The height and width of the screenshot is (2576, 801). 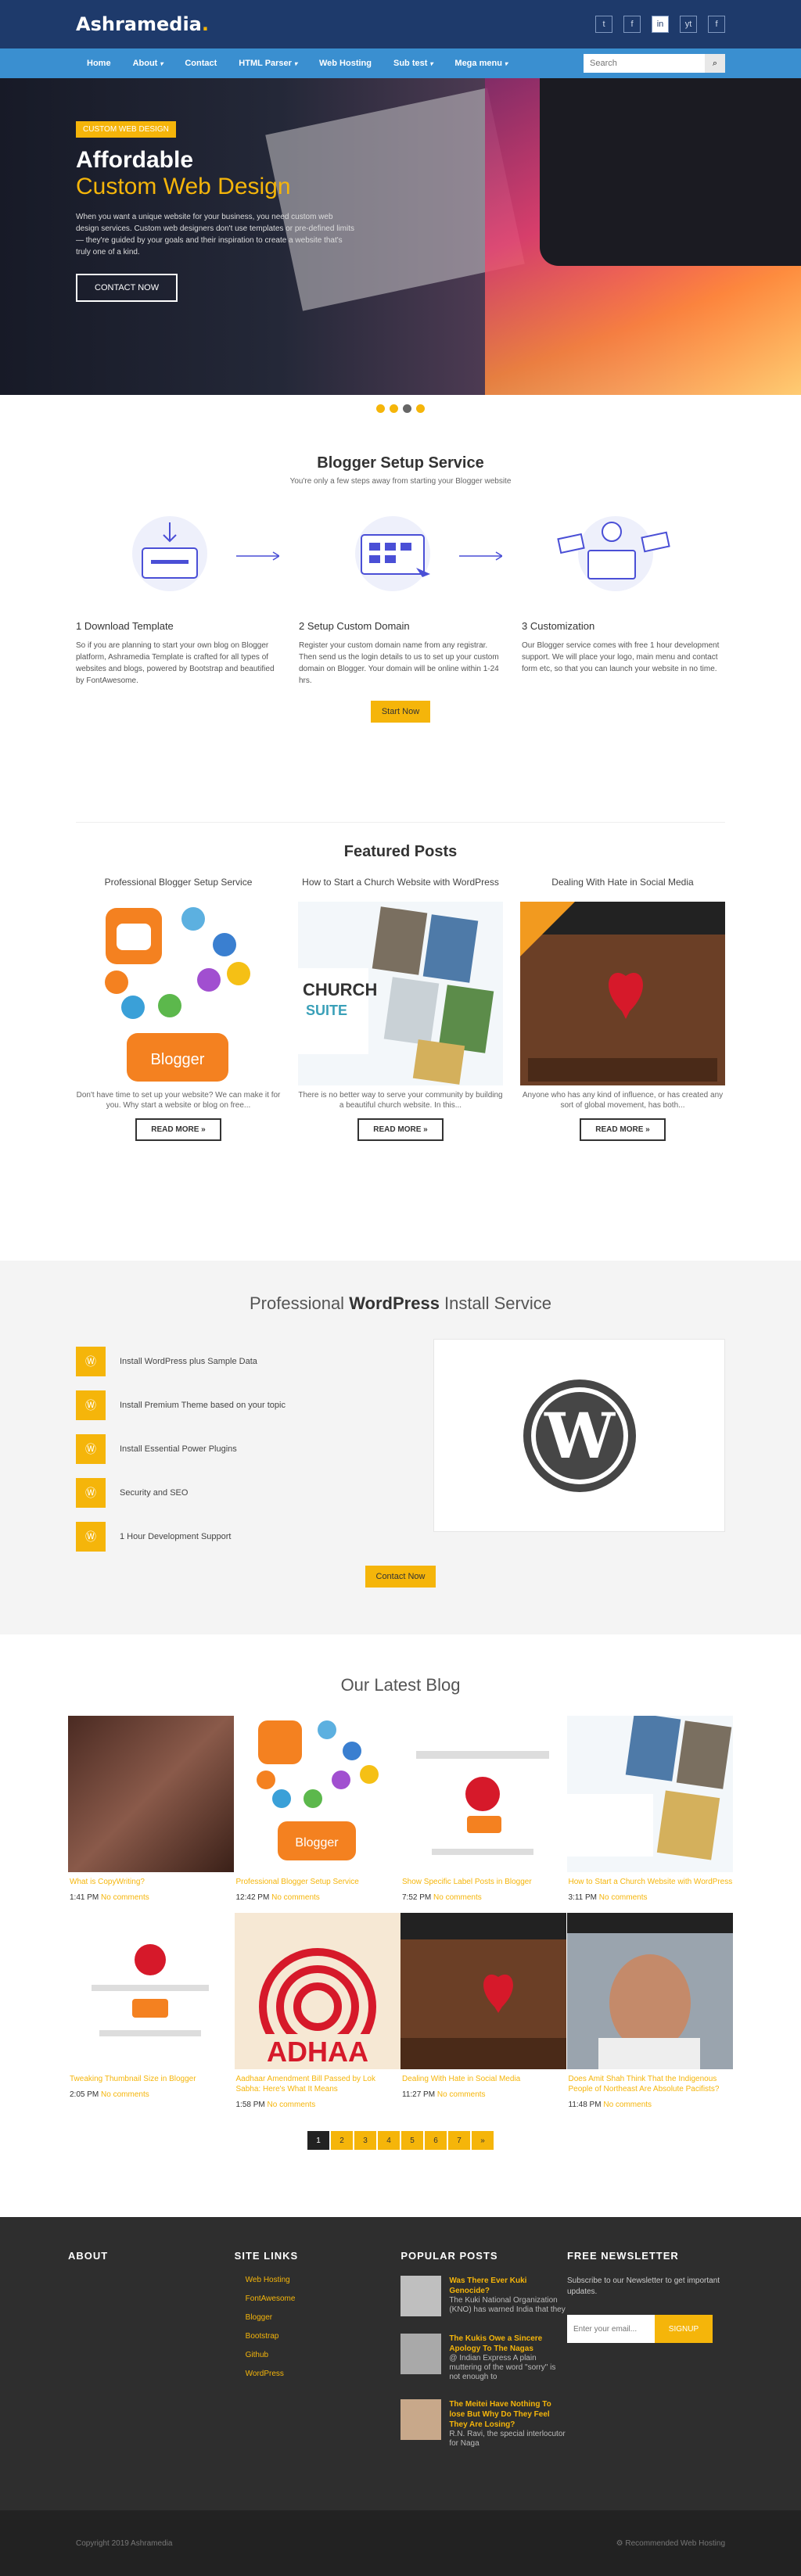 I want to click on nav-item-about: About ▾, so click(x=148, y=63).